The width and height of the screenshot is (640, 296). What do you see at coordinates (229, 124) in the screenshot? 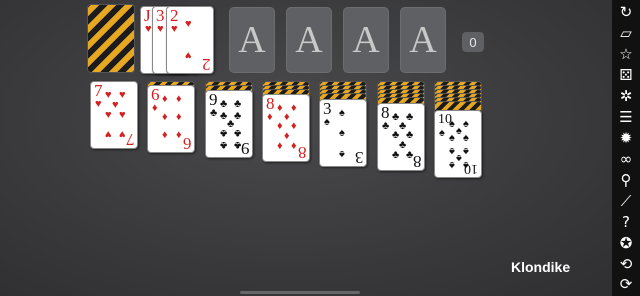
I see `tableau-card-3: 9 ♣ ♣ ♣ ♣ ♣ ♣ ♣ ♣ ♣ ♣ 9` at bounding box center [229, 124].